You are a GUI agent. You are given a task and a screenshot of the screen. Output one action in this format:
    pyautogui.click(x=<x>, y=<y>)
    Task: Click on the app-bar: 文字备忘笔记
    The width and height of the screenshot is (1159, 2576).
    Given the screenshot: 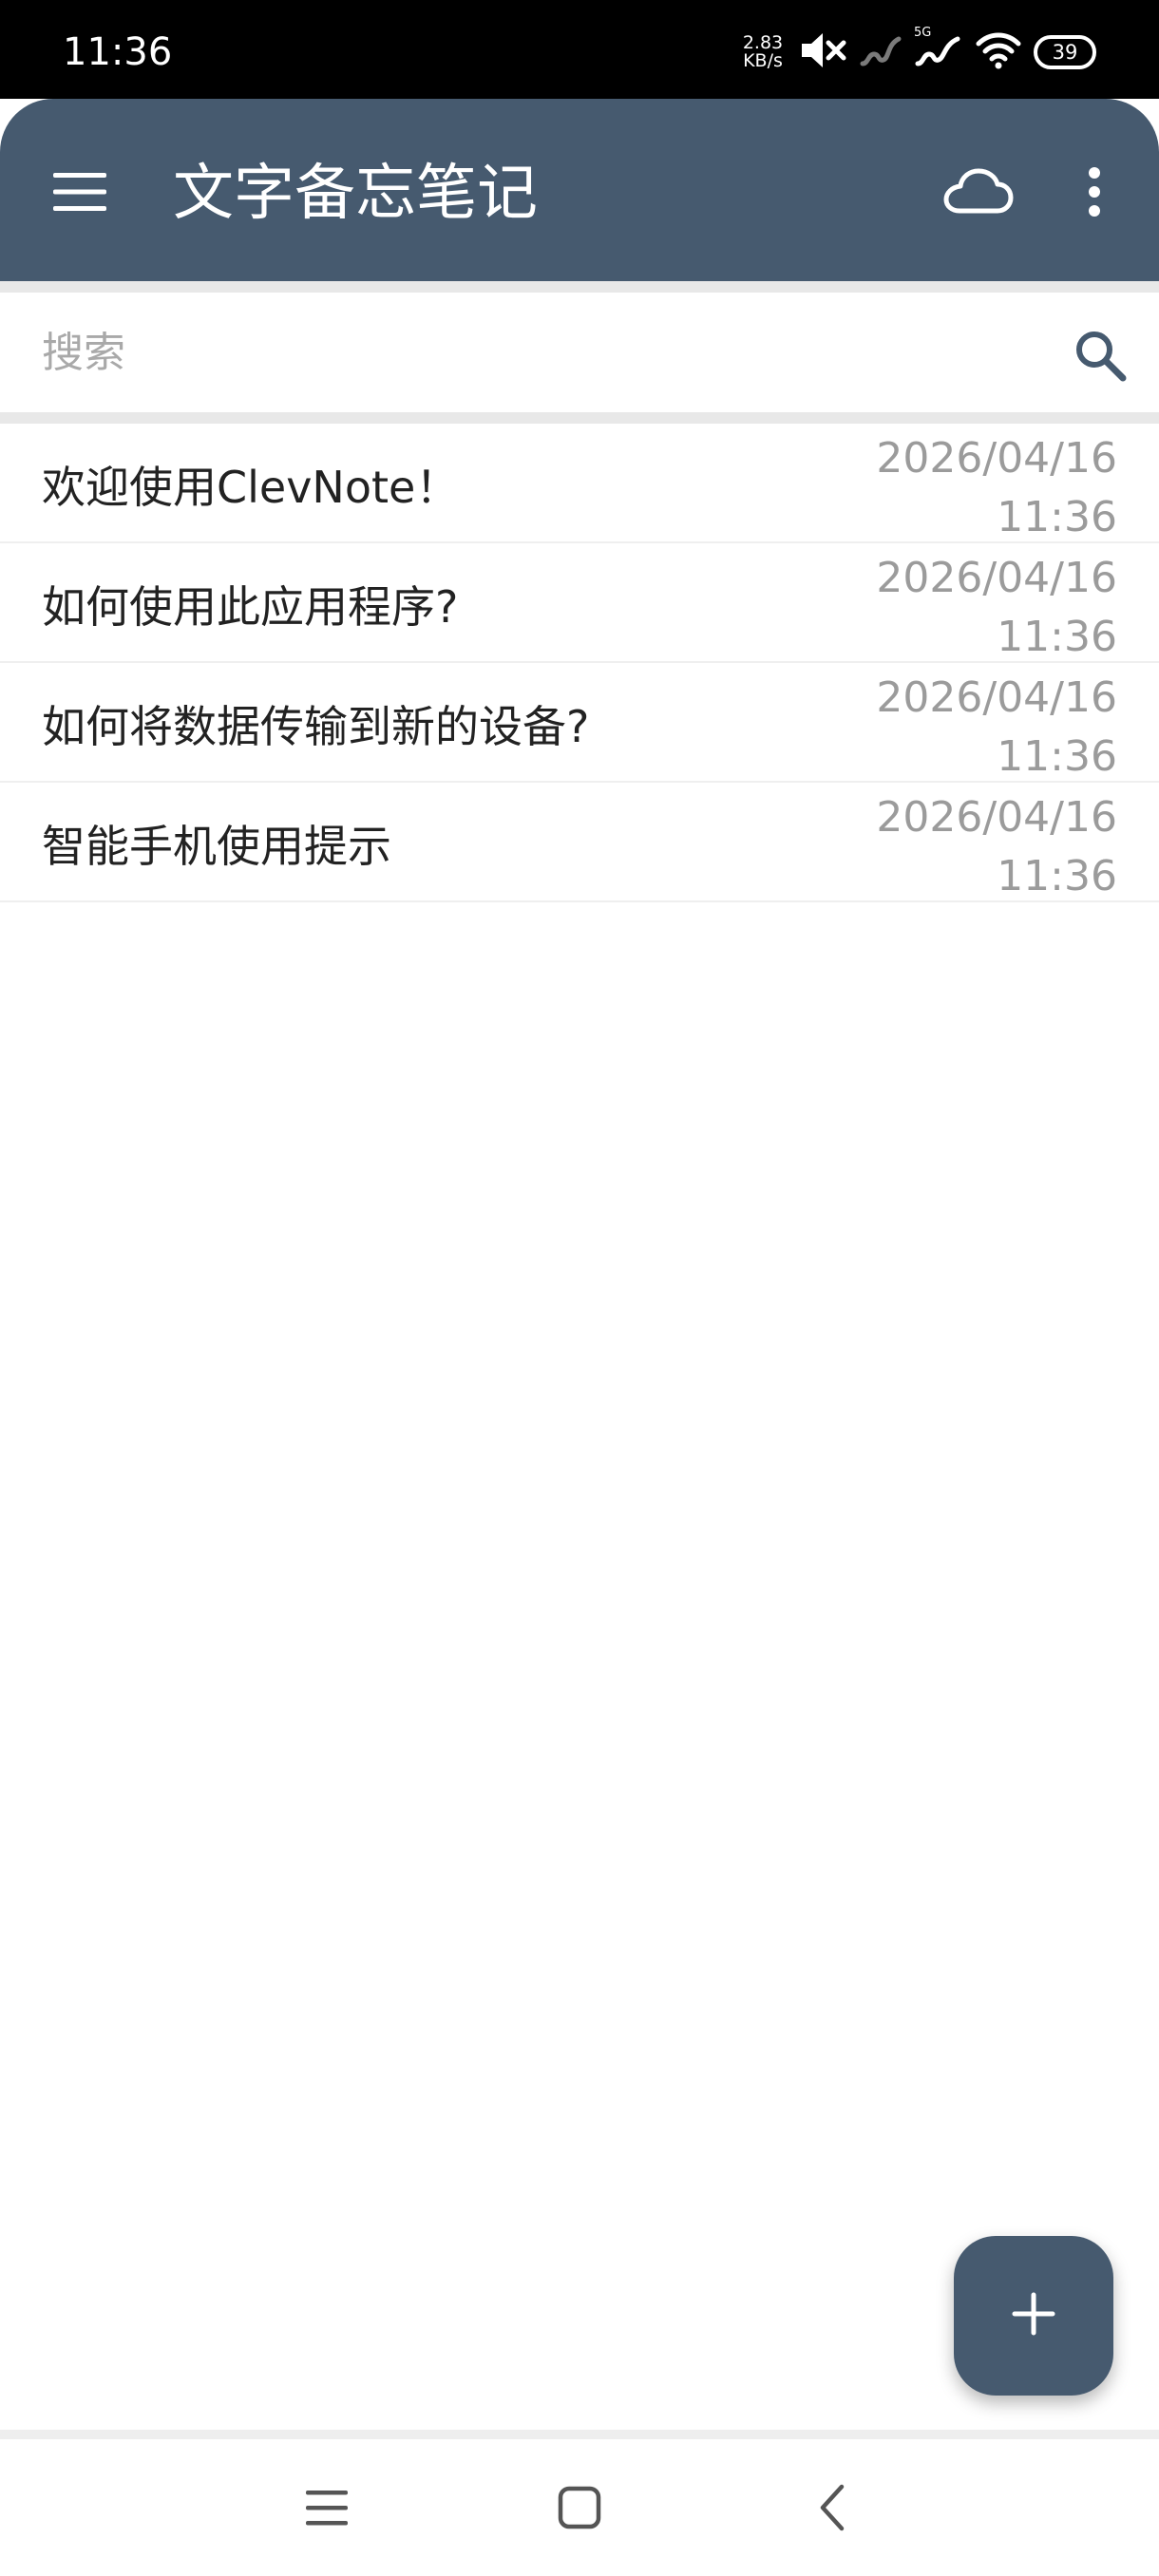 What is the action you would take?
    pyautogui.click(x=579, y=190)
    